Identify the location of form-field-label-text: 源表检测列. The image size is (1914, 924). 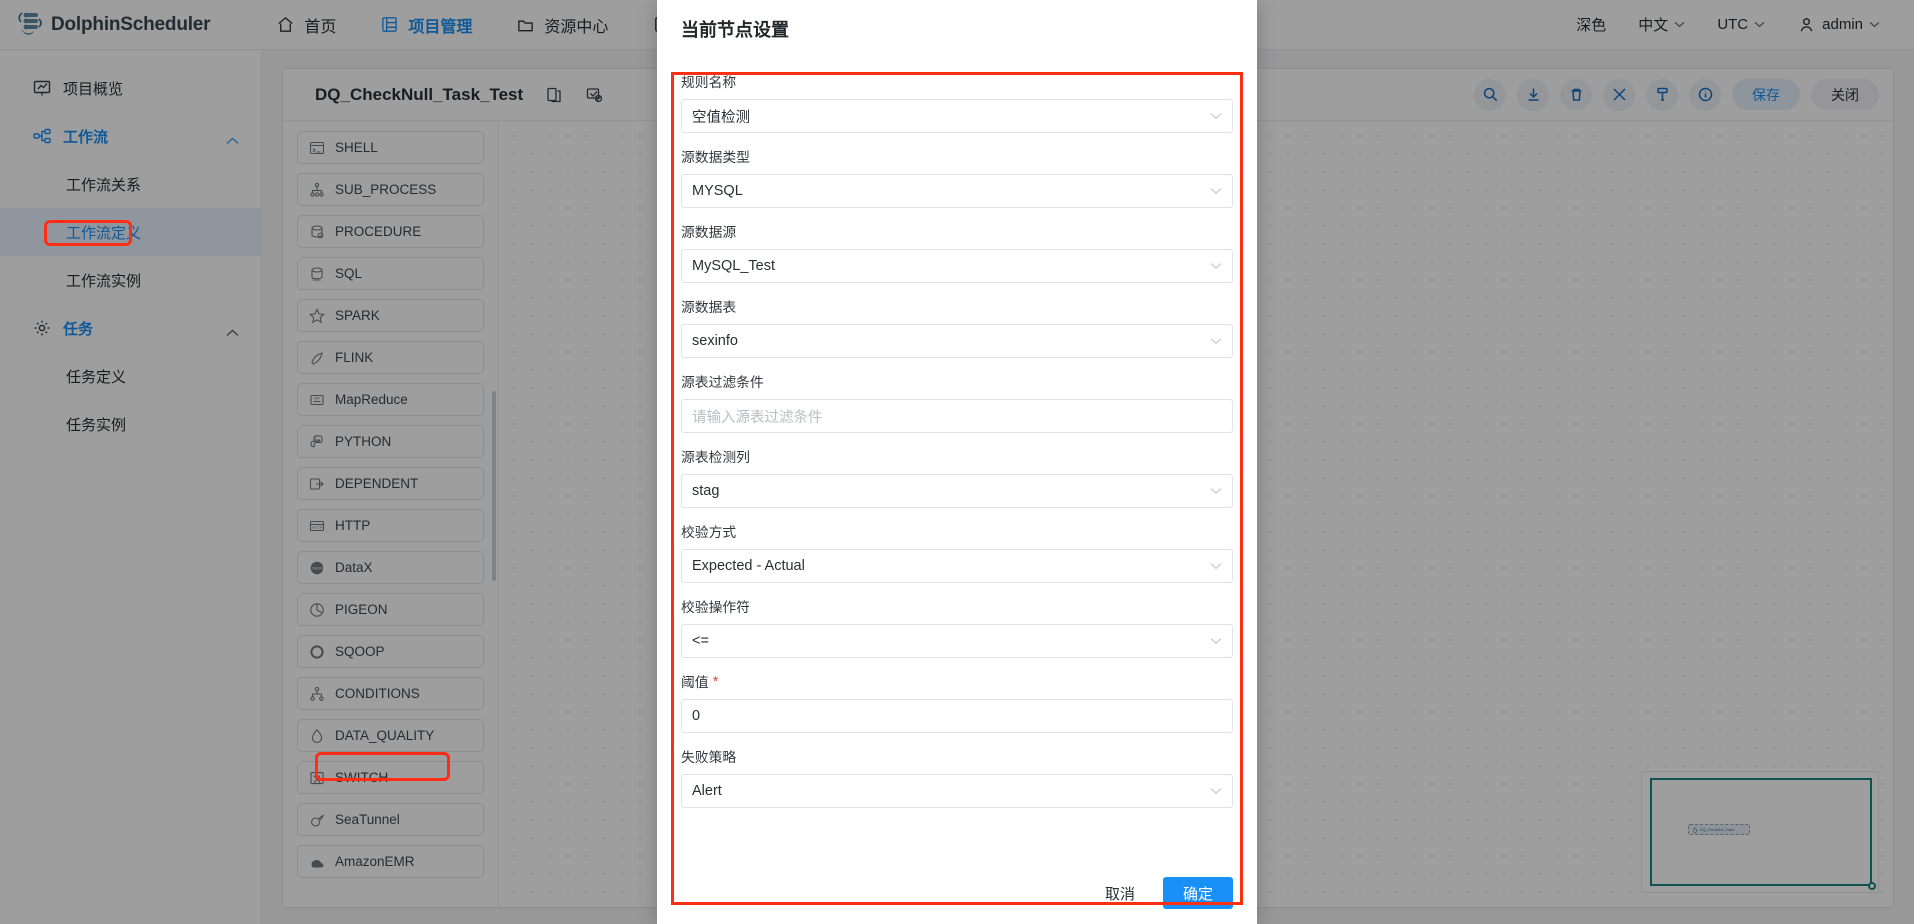
(715, 457).